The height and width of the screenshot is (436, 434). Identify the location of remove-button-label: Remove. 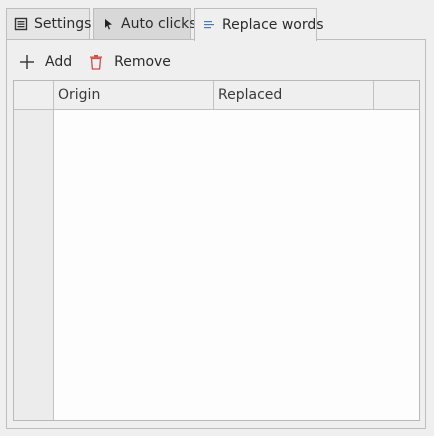
(142, 62).